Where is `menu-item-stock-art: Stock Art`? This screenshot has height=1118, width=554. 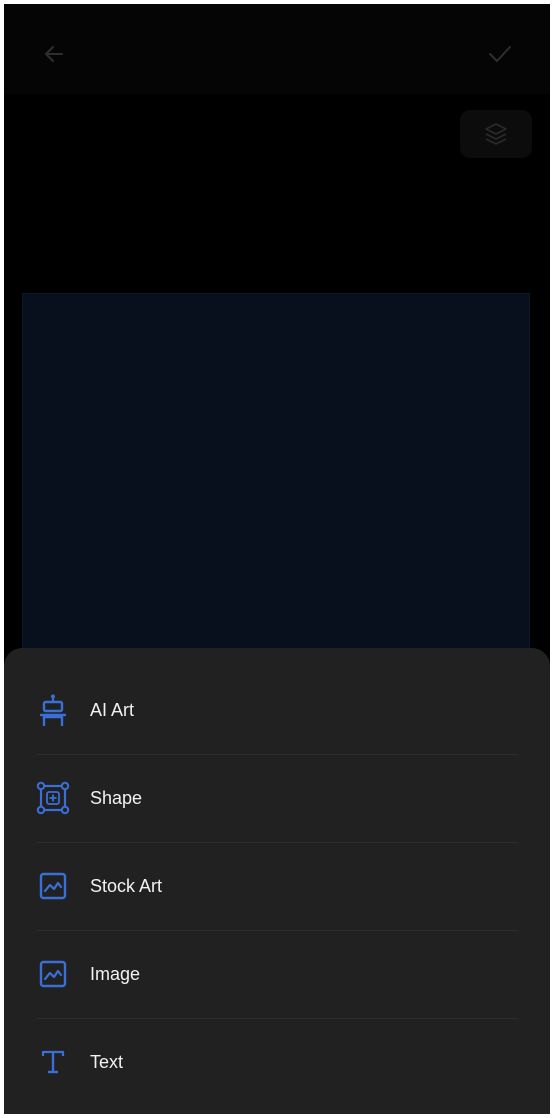
menu-item-stock-art: Stock Art is located at coordinates (277, 886).